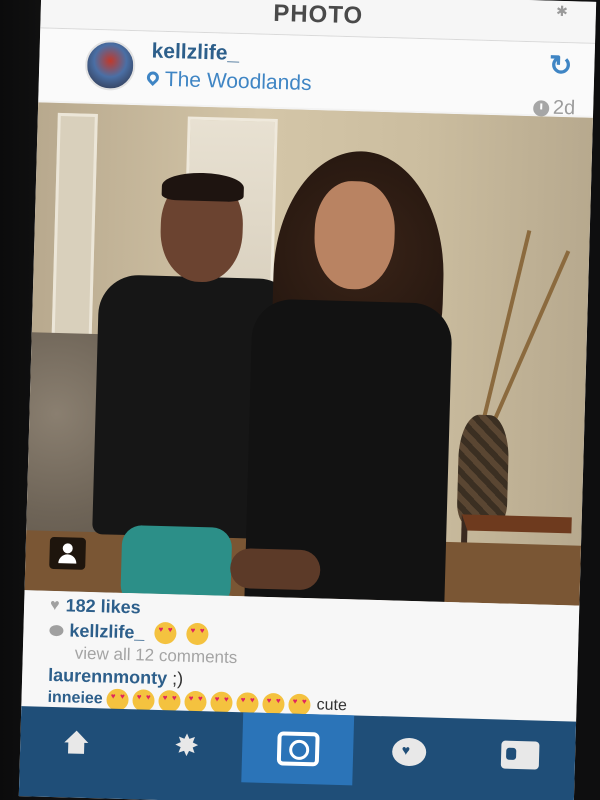  Describe the element at coordinates (54, 605) in the screenshot. I see `heart-icon: ♥` at that location.